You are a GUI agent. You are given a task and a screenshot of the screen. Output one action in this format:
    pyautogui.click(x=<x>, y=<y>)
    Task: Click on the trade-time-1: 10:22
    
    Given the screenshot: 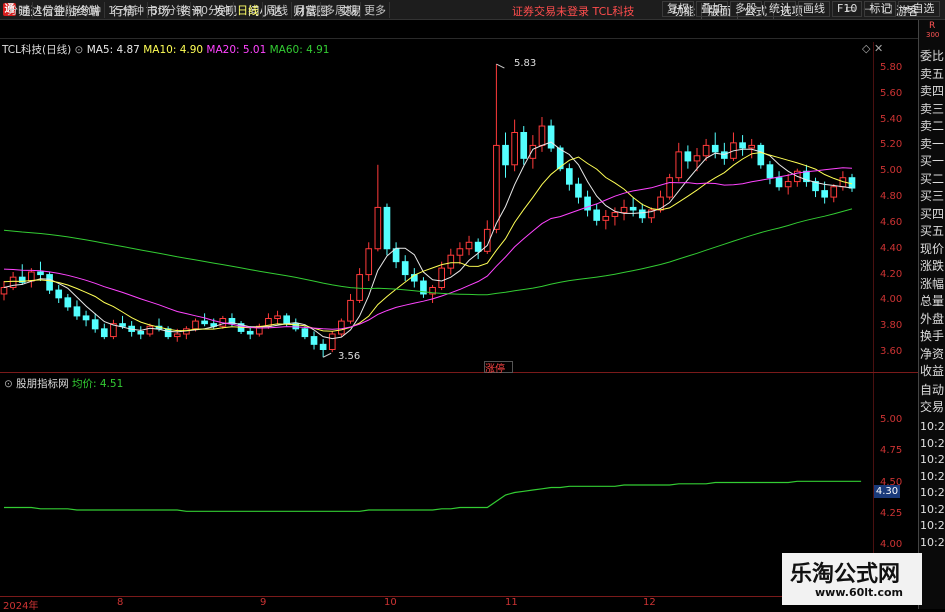 What is the action you would take?
    pyautogui.click(x=932, y=443)
    